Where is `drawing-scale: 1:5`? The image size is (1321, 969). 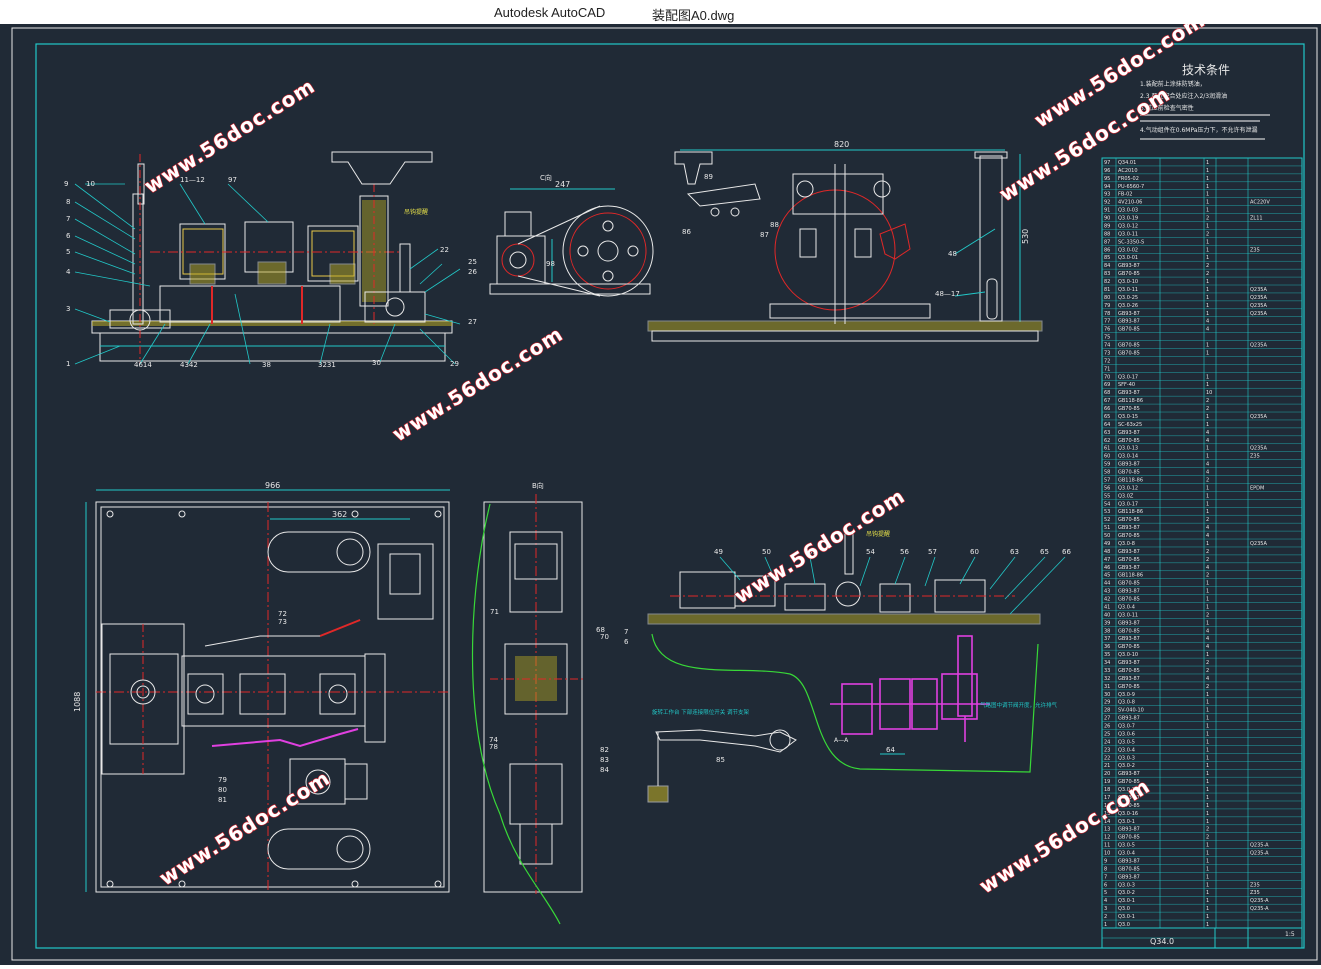
drawing-scale: 1:5 is located at coordinates (1290, 934).